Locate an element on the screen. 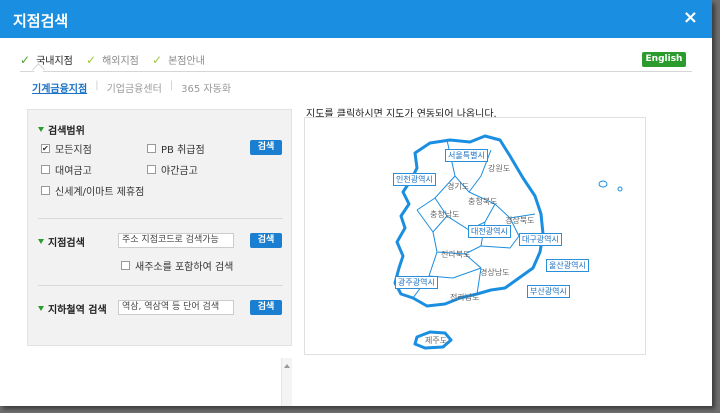 This screenshot has height=413, width=720. region-chungbuk: 충청북도 is located at coordinates (482, 201).